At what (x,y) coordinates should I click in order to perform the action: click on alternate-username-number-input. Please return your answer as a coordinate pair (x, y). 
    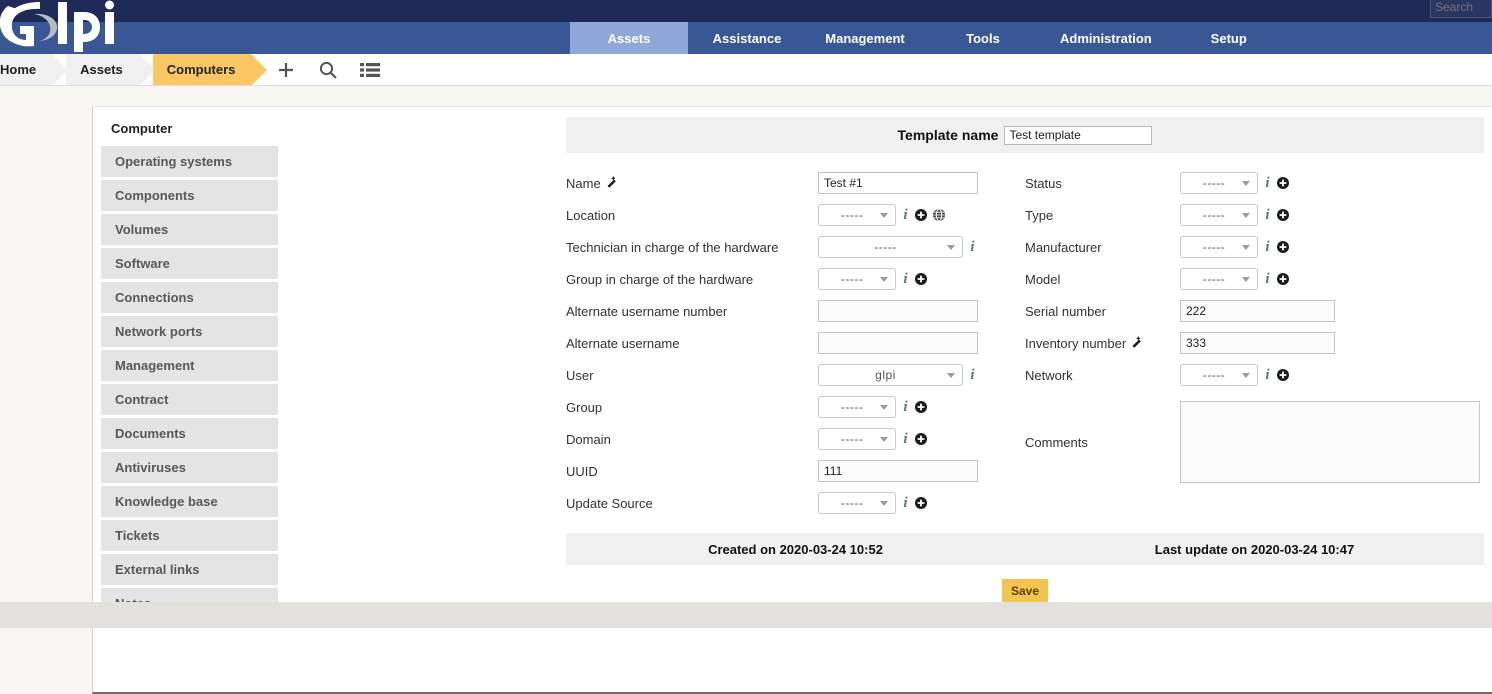
    Looking at the image, I should click on (898, 311).